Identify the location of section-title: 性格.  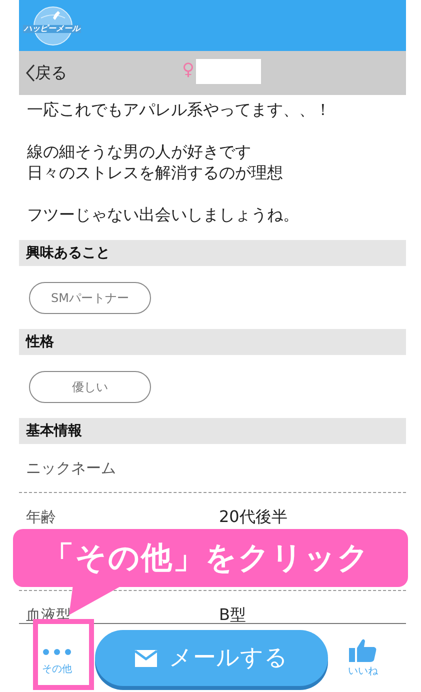
(40, 342).